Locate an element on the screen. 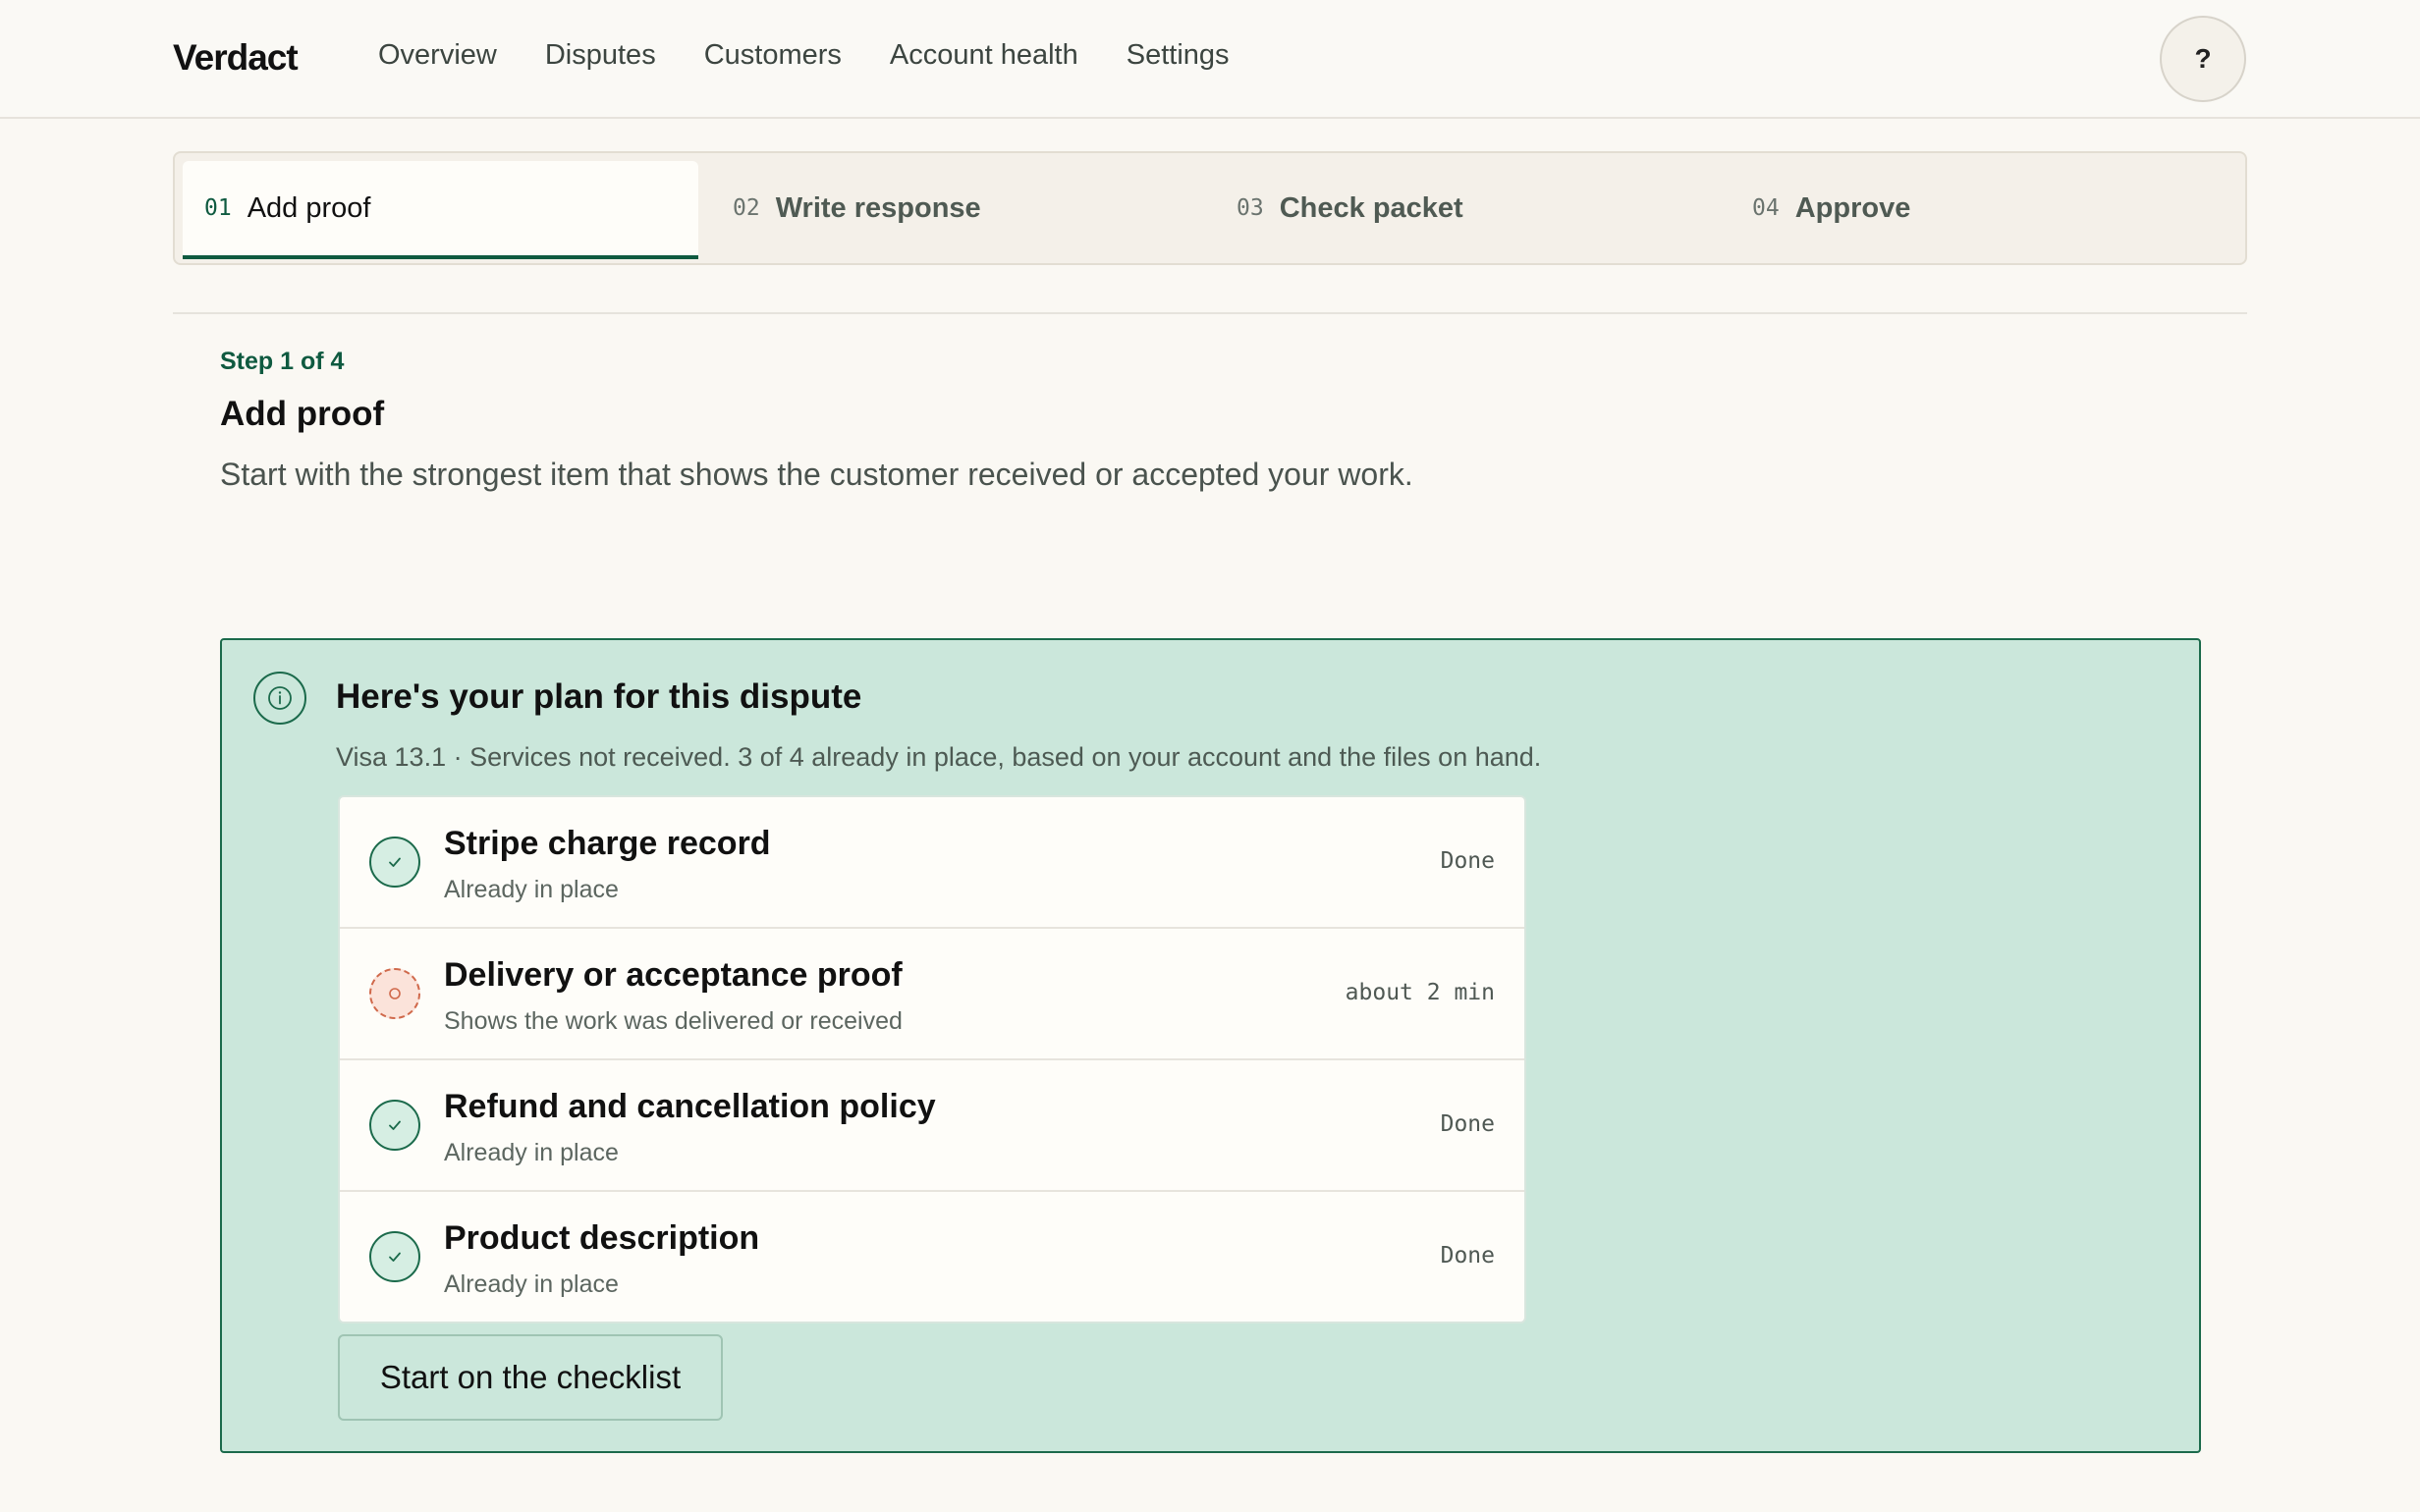 The image size is (2420, 1512). nav-item-customers: Customers is located at coordinates (773, 56).